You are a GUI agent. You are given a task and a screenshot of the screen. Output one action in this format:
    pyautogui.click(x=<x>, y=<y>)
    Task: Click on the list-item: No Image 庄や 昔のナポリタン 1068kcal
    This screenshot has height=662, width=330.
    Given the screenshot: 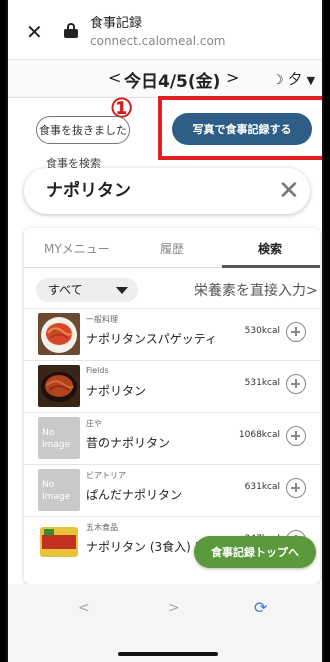 What is the action you would take?
    pyautogui.click(x=172, y=438)
    